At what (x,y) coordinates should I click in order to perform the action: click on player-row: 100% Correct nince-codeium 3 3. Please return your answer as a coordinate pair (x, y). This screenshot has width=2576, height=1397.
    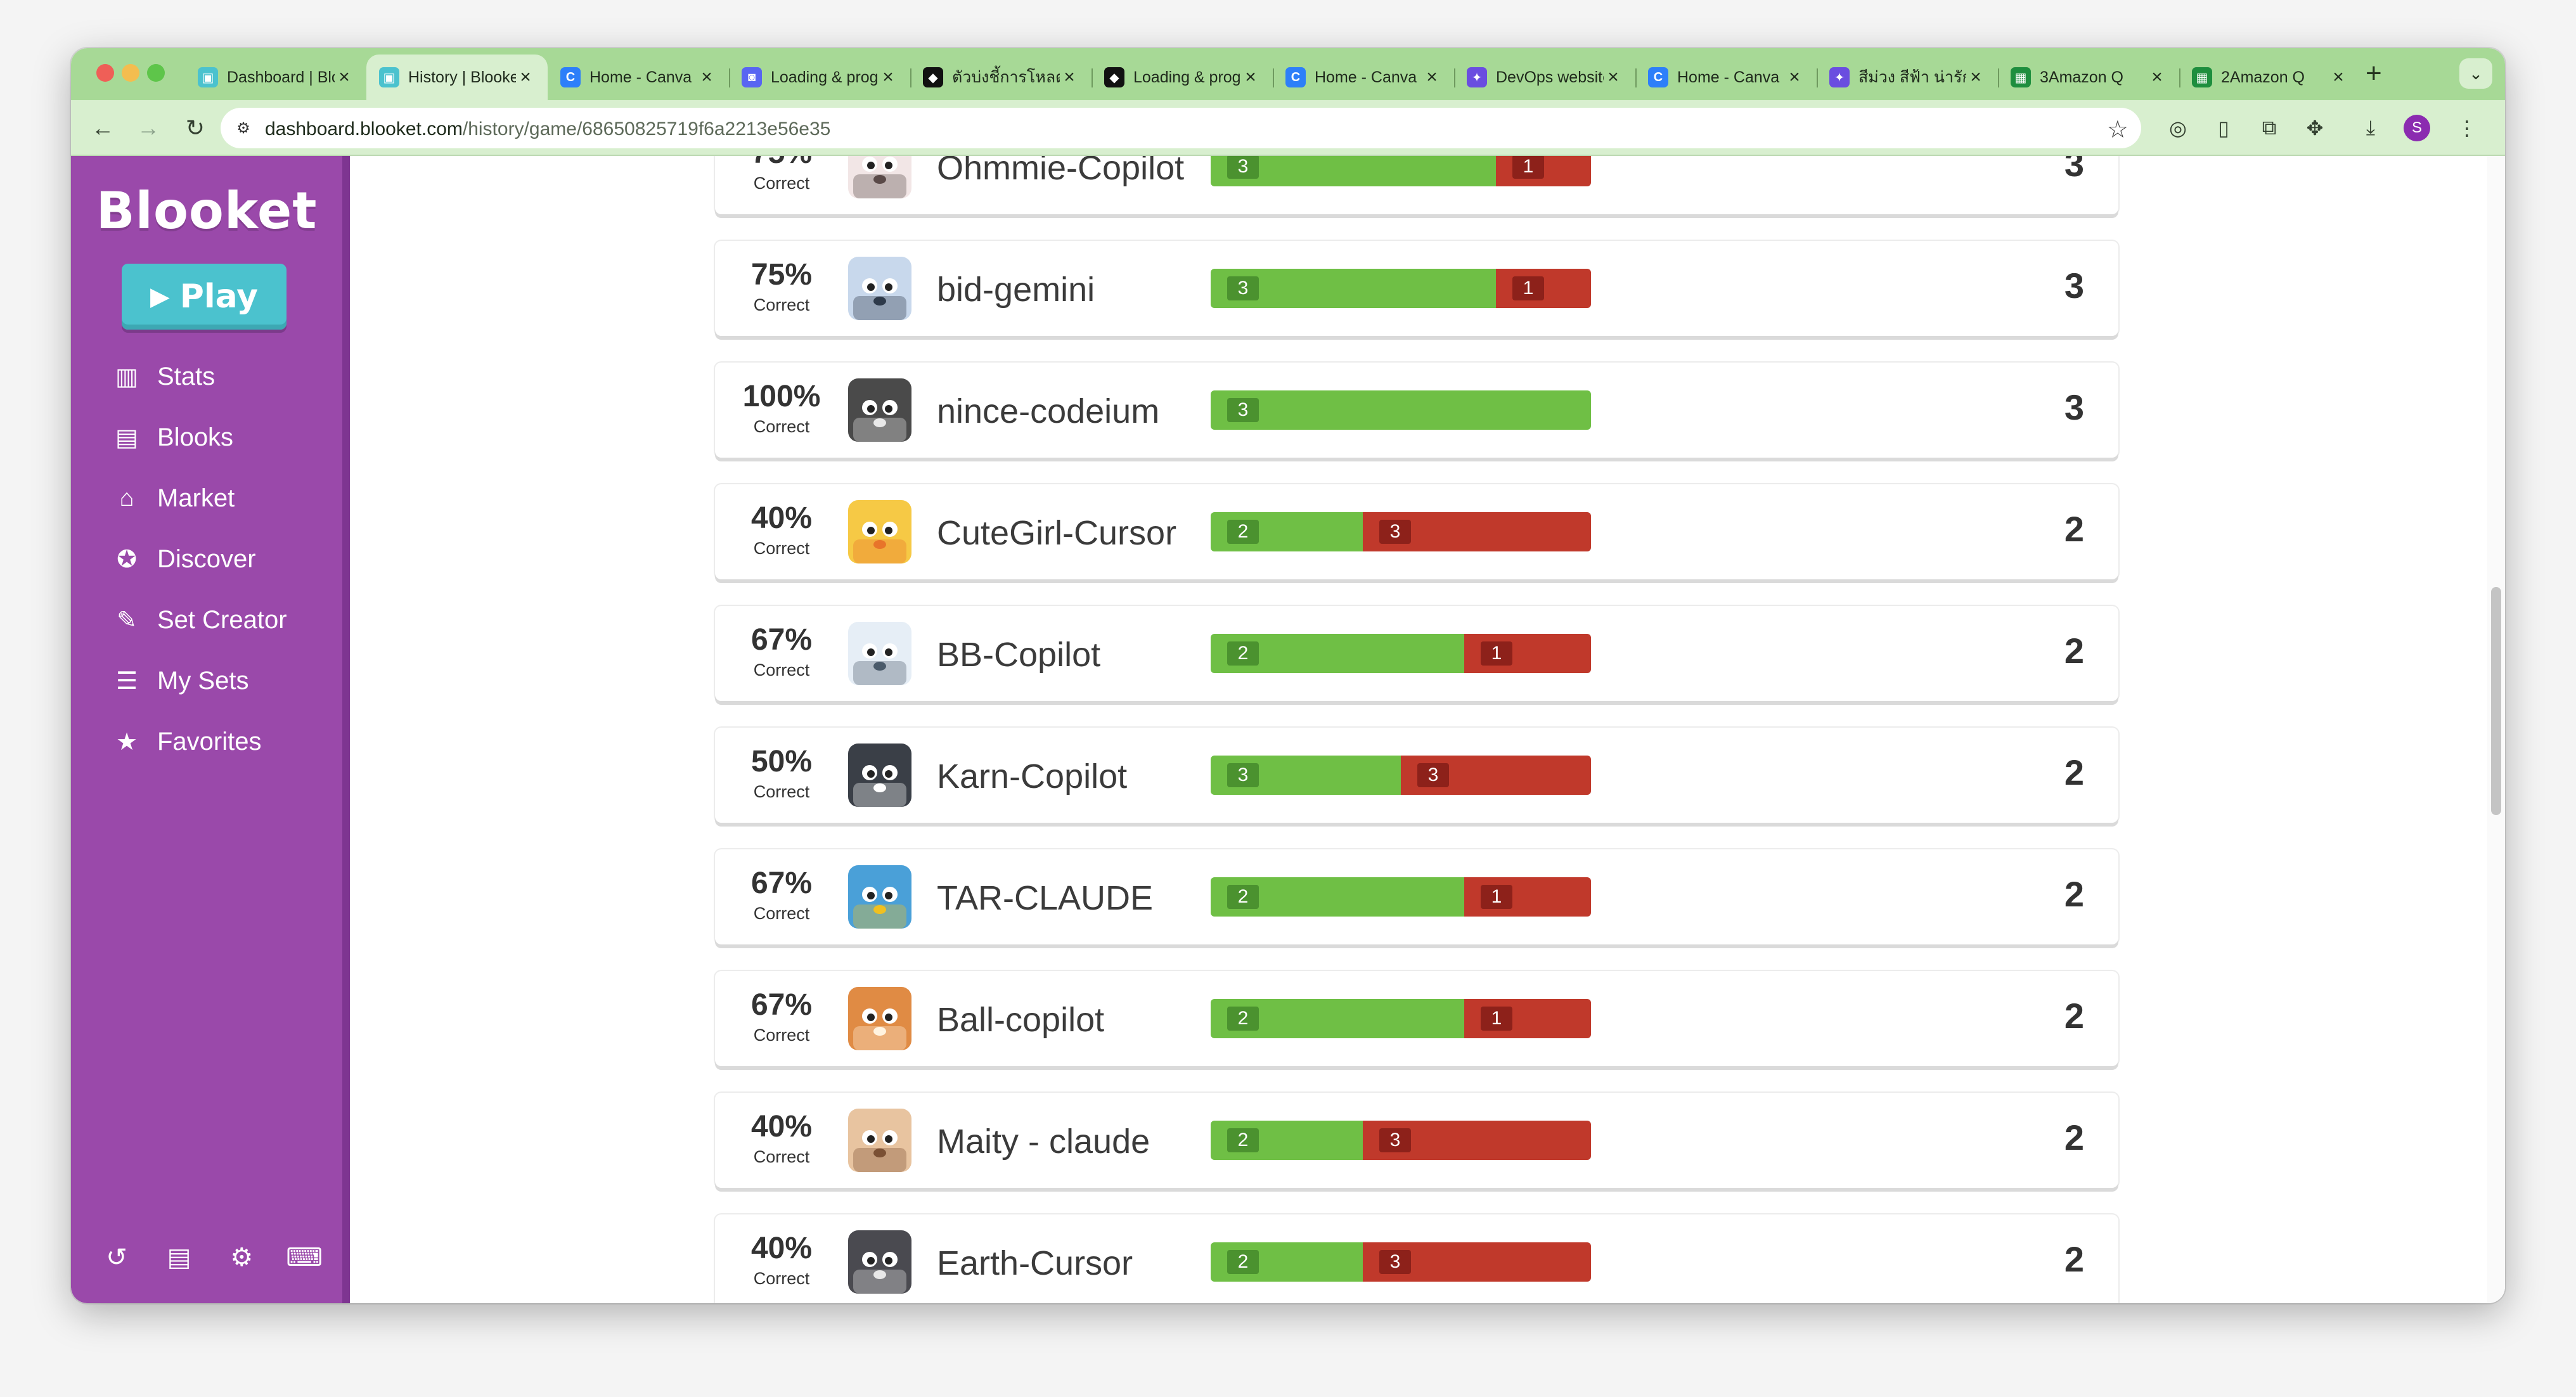
    Looking at the image, I should click on (1416, 410).